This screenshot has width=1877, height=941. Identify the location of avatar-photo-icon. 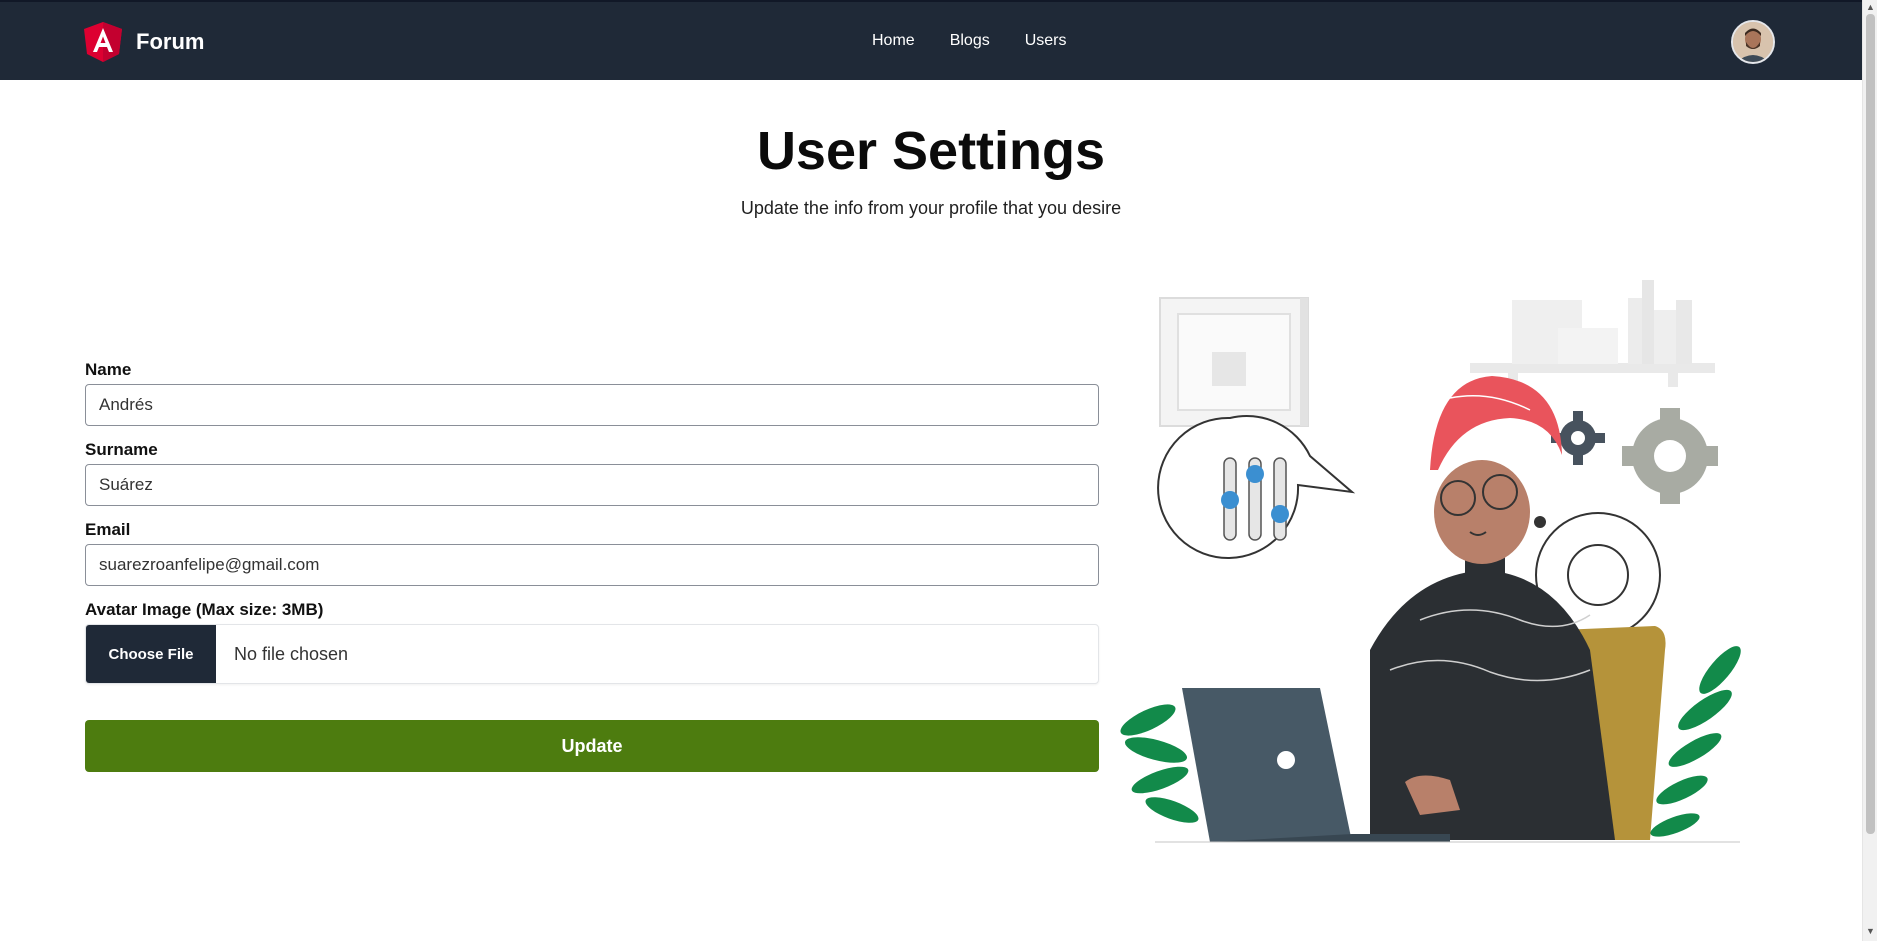
(1753, 42).